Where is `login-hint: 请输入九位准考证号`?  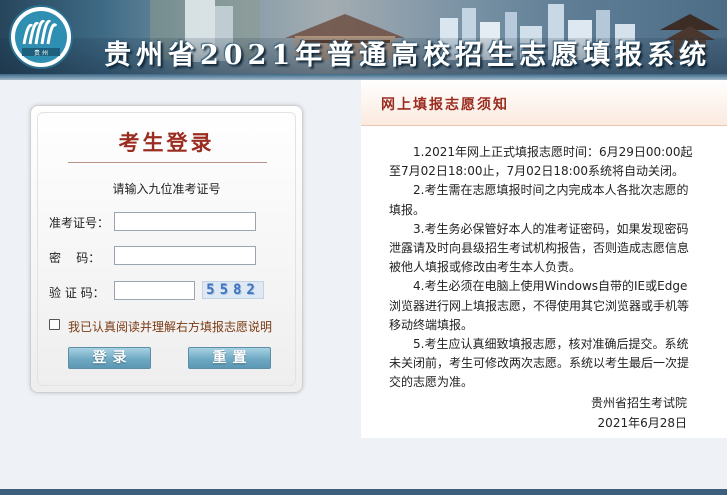
login-hint: 请输入九位准考证号 is located at coordinates (166, 189).